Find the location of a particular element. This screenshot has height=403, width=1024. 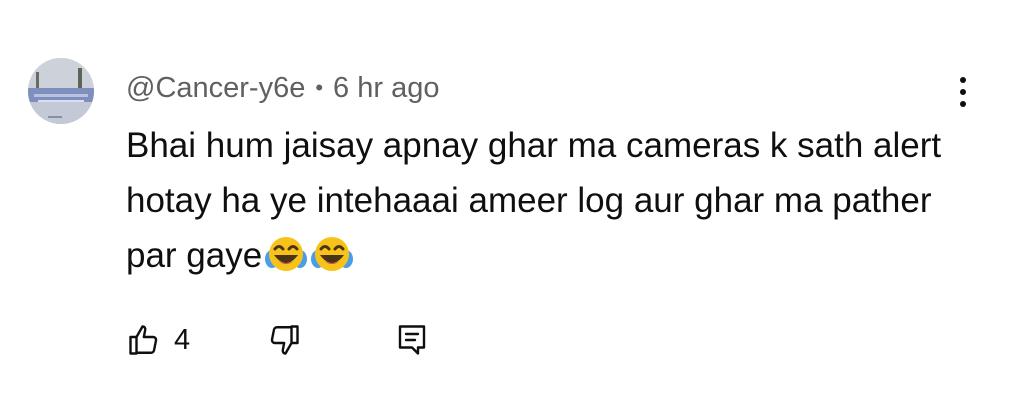

comment-timestamp: 6 hr ago is located at coordinates (386, 88).